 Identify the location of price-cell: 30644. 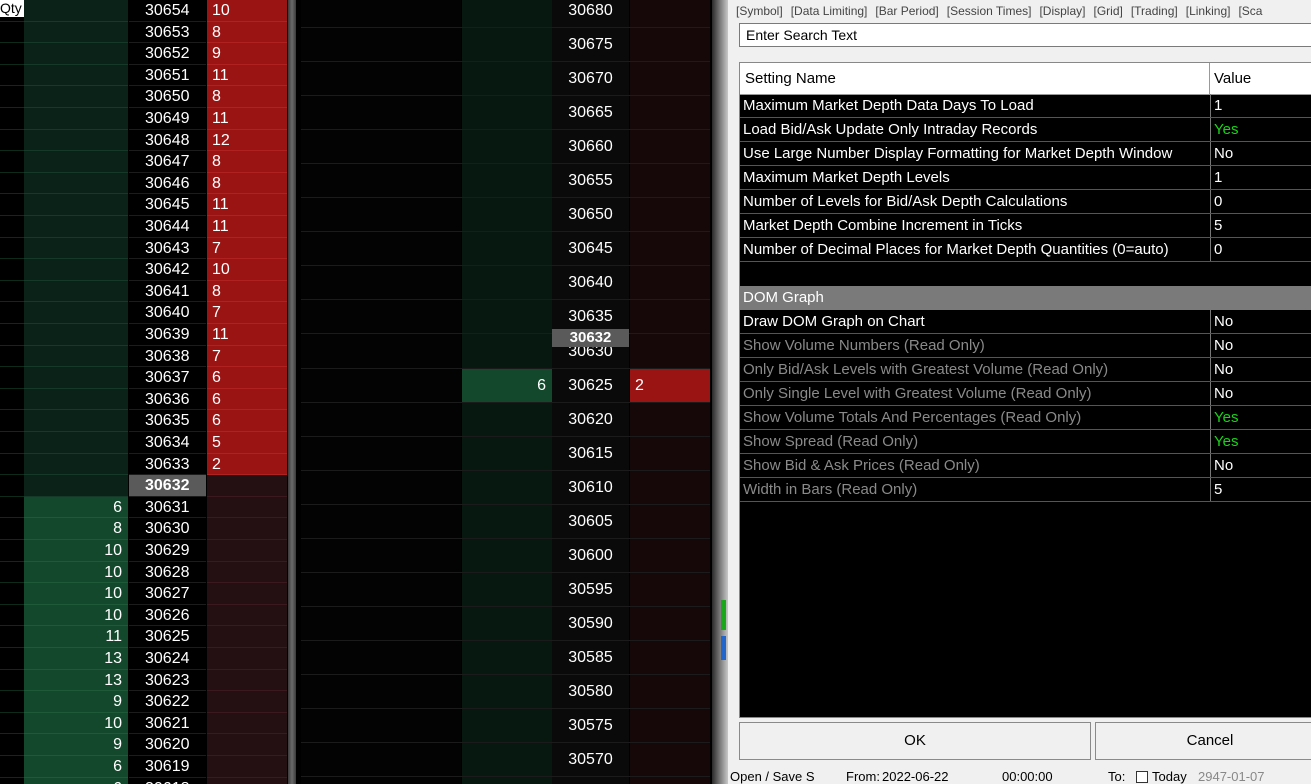
(167, 227).